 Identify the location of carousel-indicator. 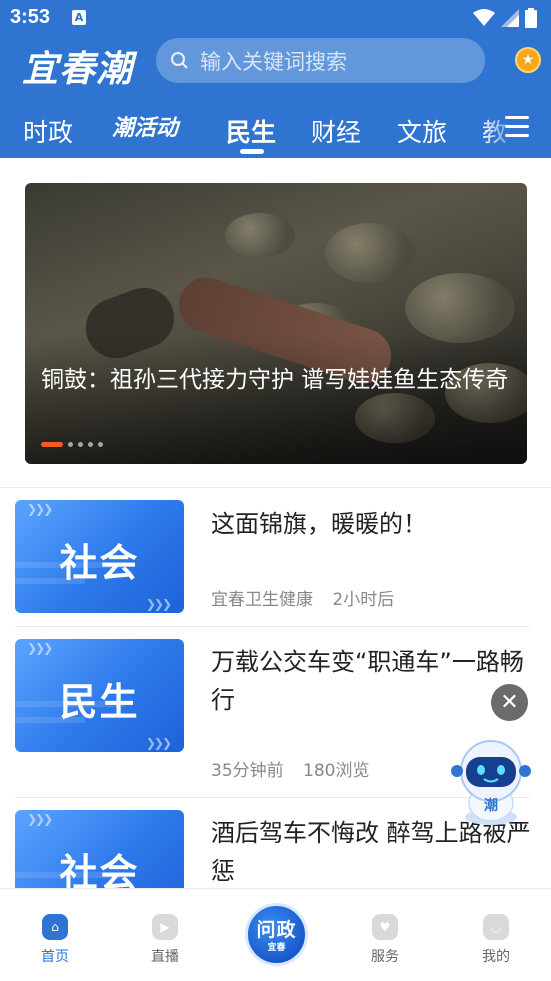
(72, 444).